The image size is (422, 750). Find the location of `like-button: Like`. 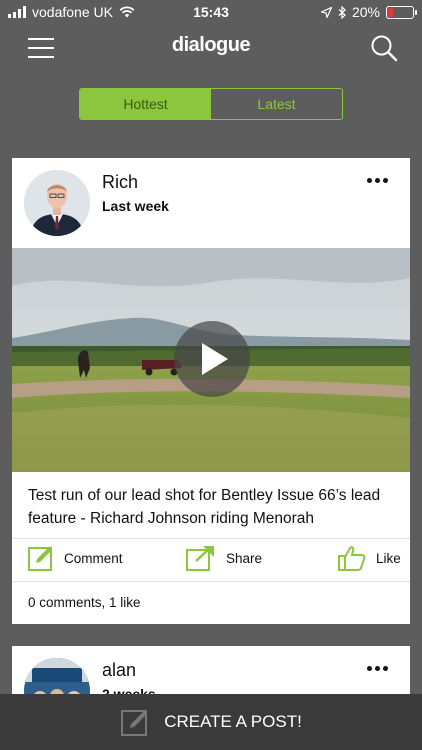

like-button: Like is located at coordinates (369, 558).